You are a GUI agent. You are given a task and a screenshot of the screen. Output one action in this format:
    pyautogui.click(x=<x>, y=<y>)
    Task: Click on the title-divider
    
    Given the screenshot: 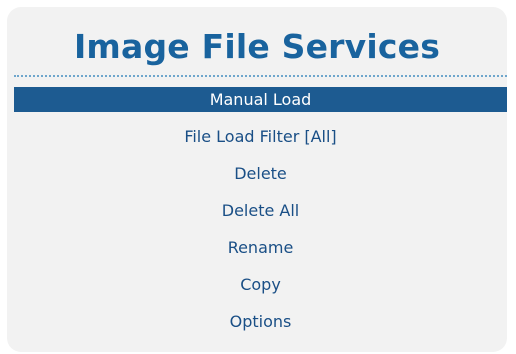 What is the action you would take?
    pyautogui.click(x=260, y=76)
    